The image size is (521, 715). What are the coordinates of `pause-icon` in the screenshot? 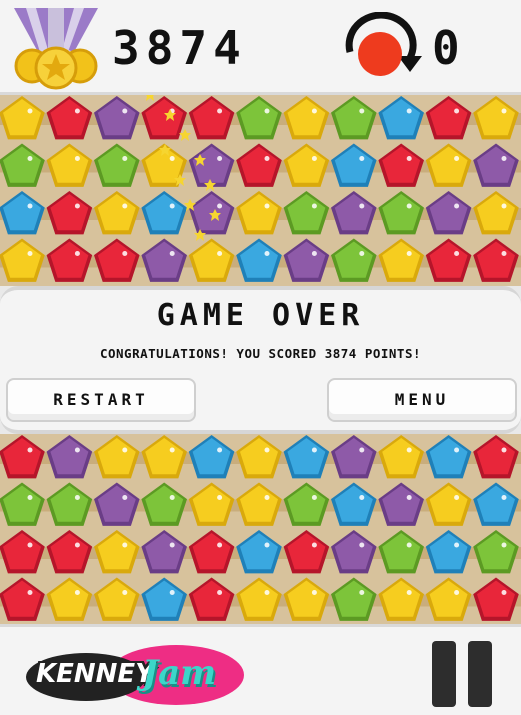 It's located at (463, 674).